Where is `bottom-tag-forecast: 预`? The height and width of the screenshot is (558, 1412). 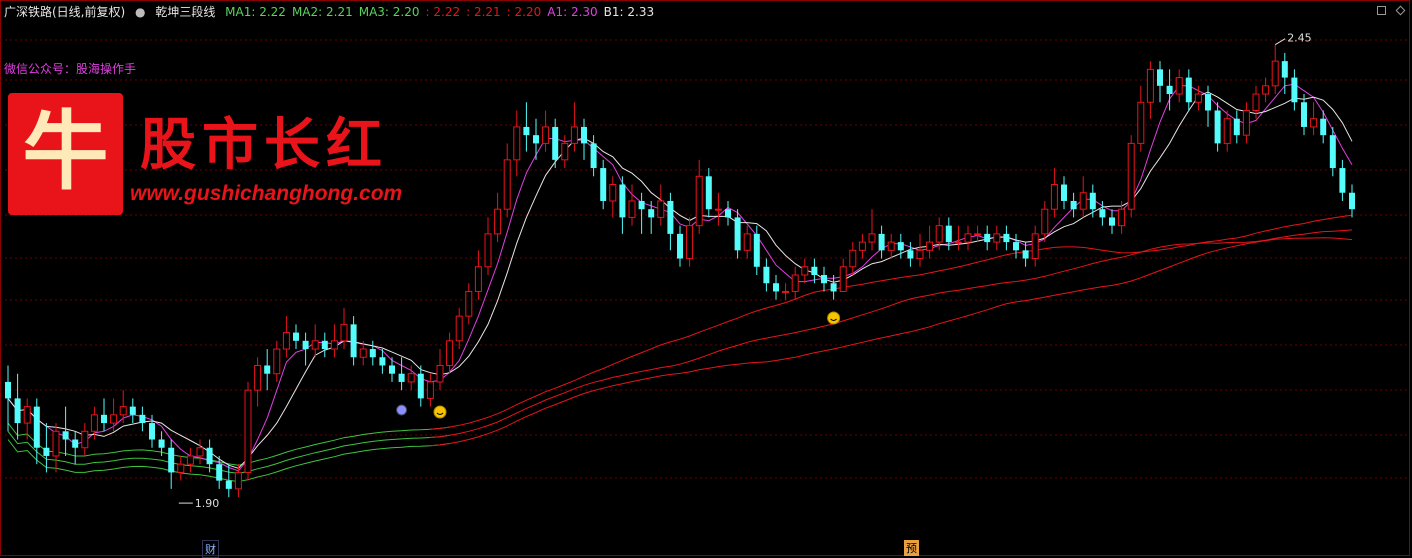 bottom-tag-forecast: 预 is located at coordinates (911, 548).